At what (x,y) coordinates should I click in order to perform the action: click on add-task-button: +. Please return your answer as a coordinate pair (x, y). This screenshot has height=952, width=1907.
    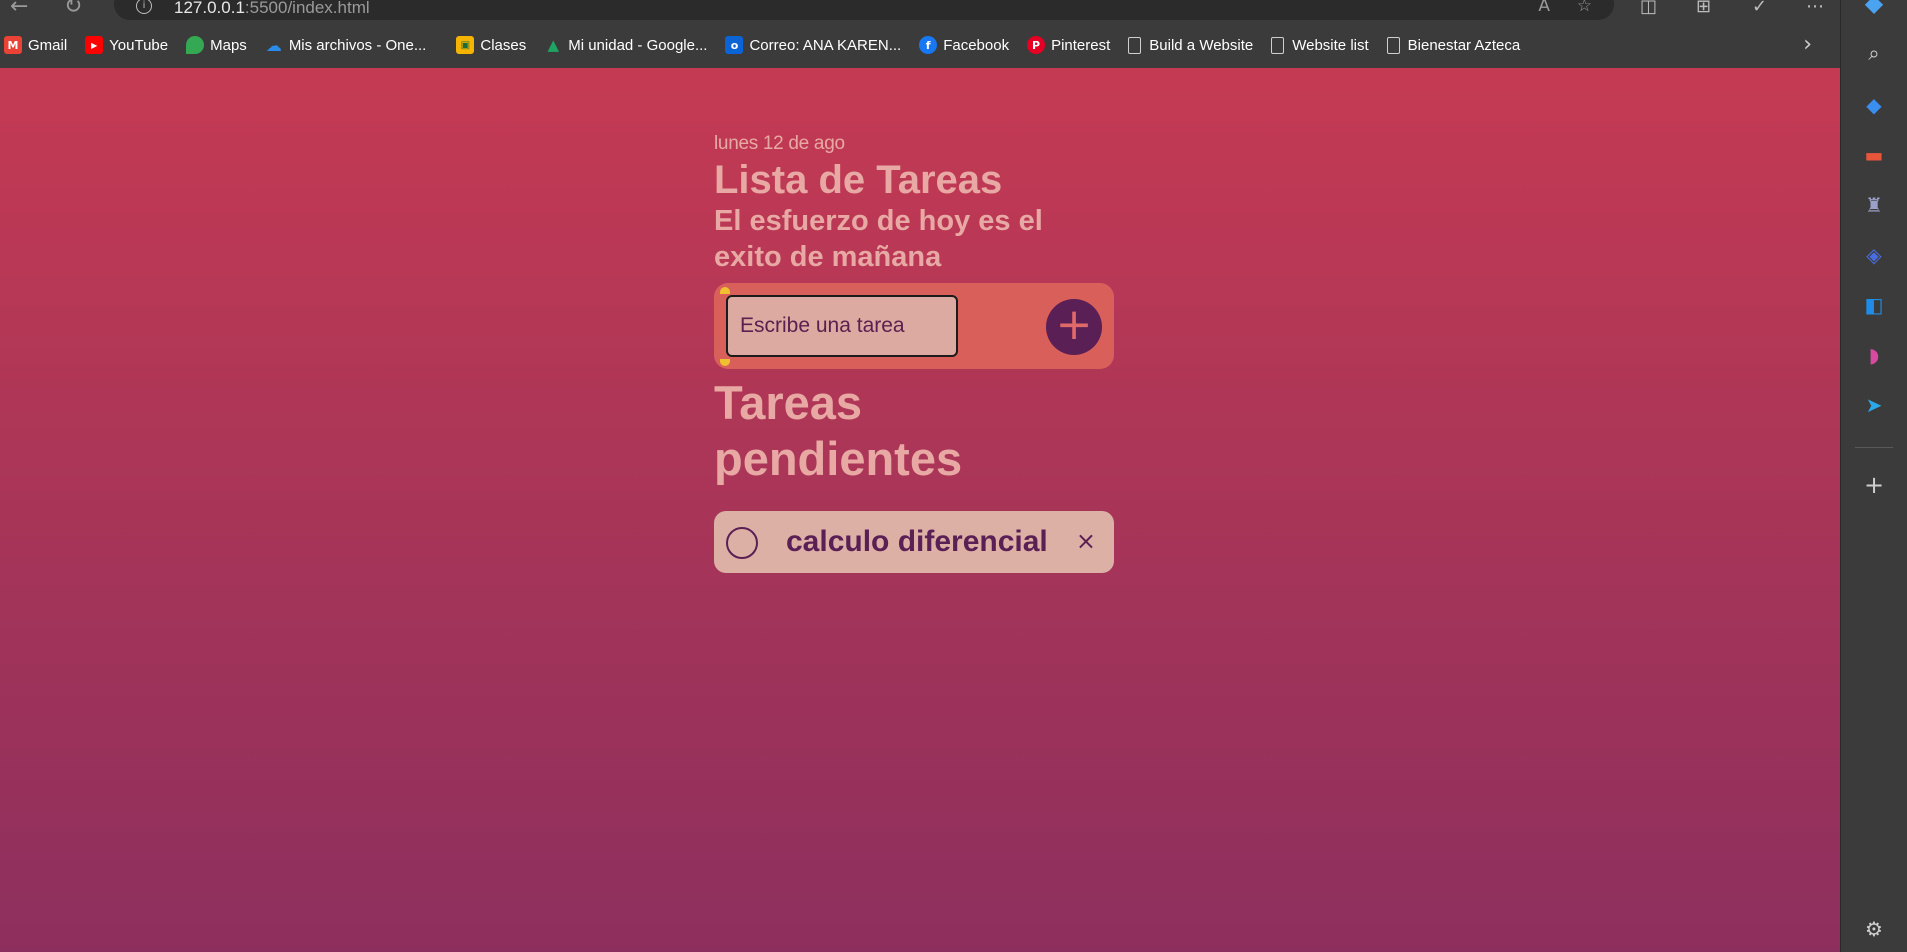
    Looking at the image, I should click on (1074, 327).